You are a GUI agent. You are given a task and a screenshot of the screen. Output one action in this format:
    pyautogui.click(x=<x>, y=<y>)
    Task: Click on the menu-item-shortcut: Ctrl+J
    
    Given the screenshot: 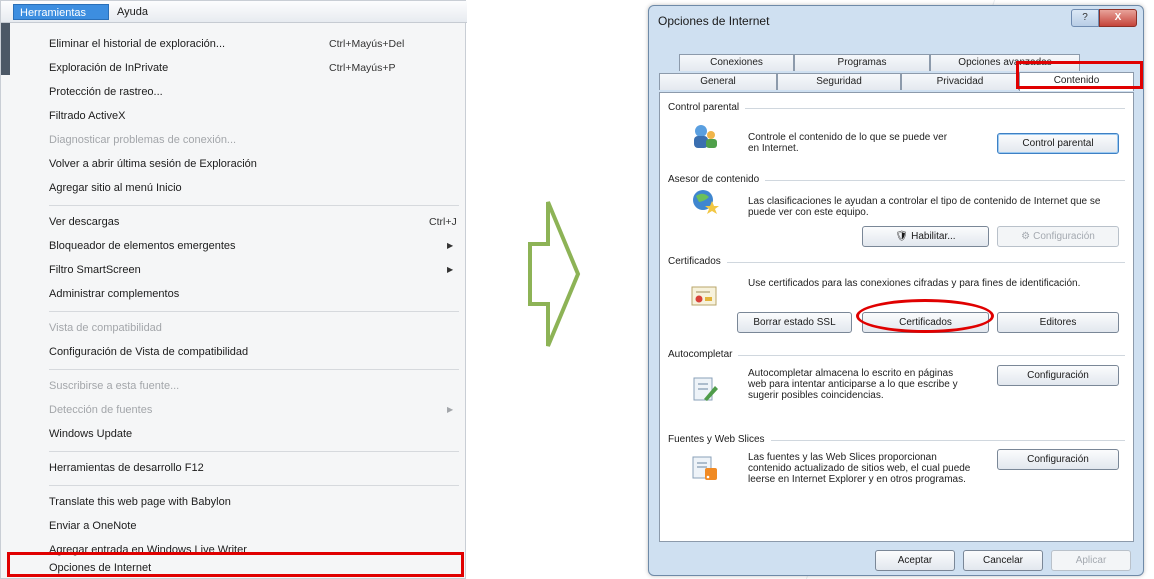 What is the action you would take?
    pyautogui.click(x=443, y=222)
    